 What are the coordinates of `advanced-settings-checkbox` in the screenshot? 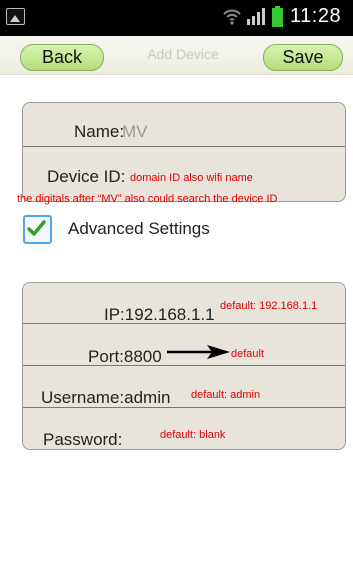 It's located at (37, 229).